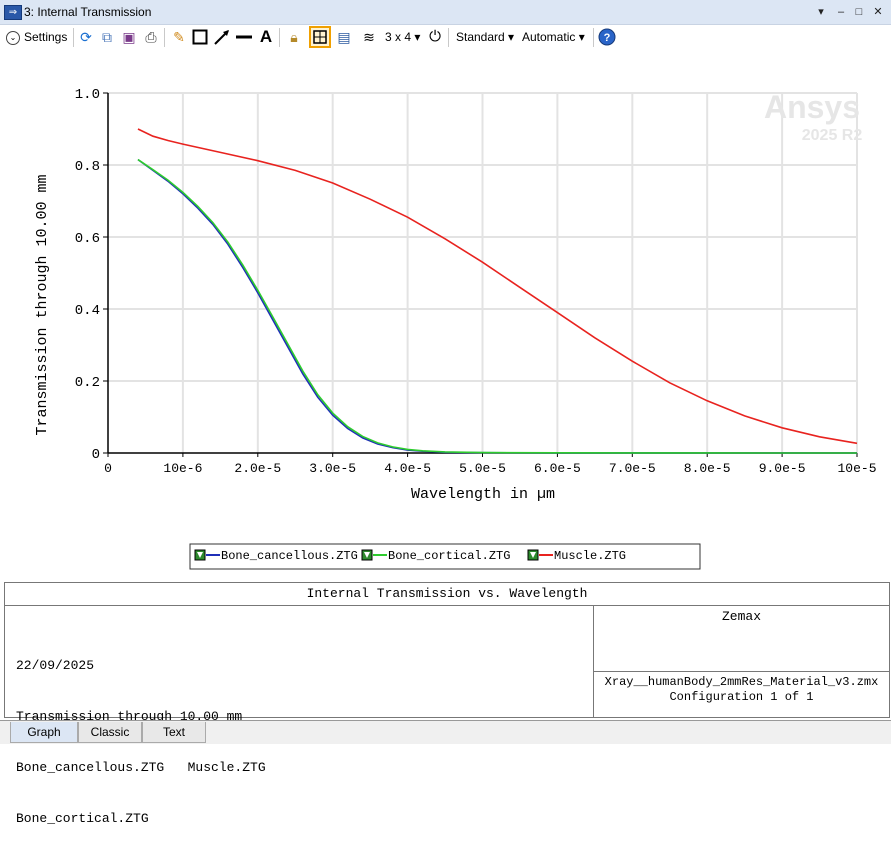 The height and width of the screenshot is (861, 891). Describe the element at coordinates (13, 12) in the screenshot. I see `window-app-icon: ⇒` at that location.